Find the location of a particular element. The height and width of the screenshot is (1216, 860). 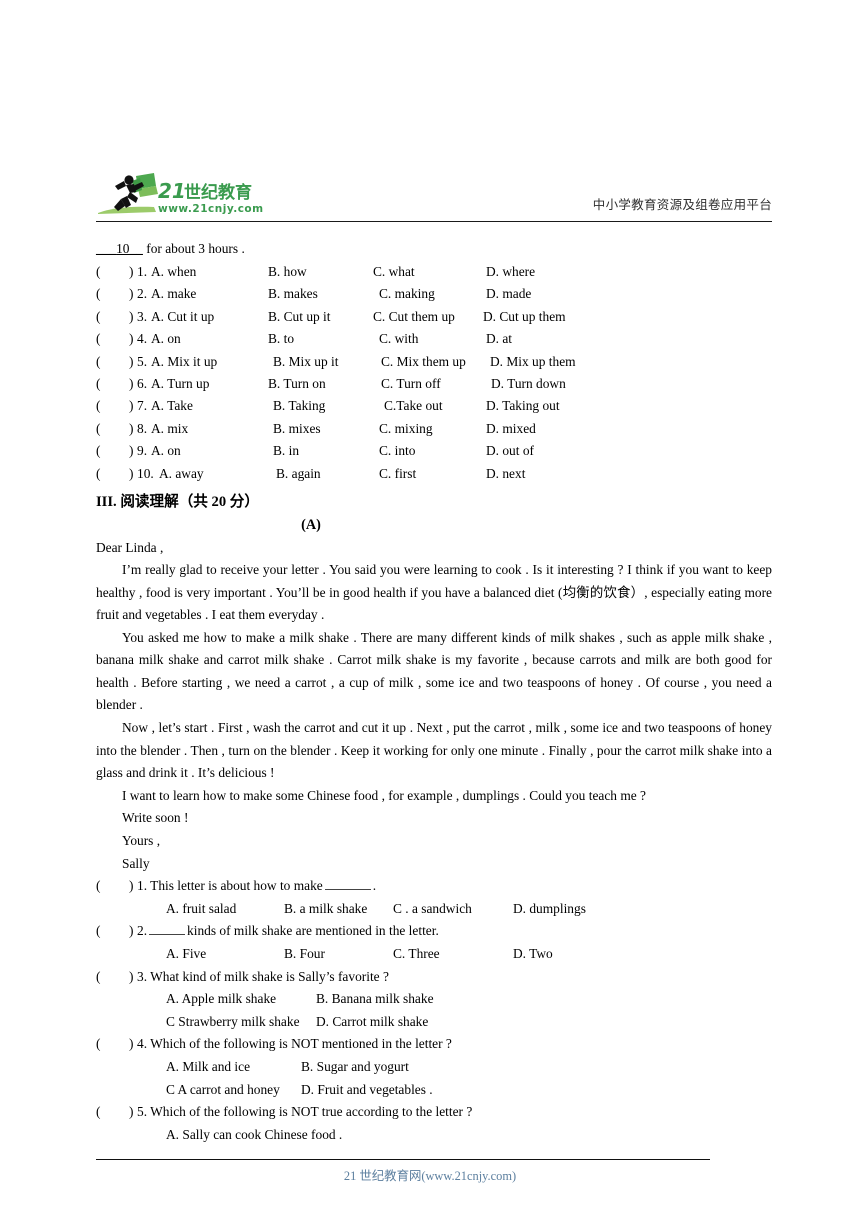

cloze-lead-blank-prefix: ___ is located at coordinates (106, 248).